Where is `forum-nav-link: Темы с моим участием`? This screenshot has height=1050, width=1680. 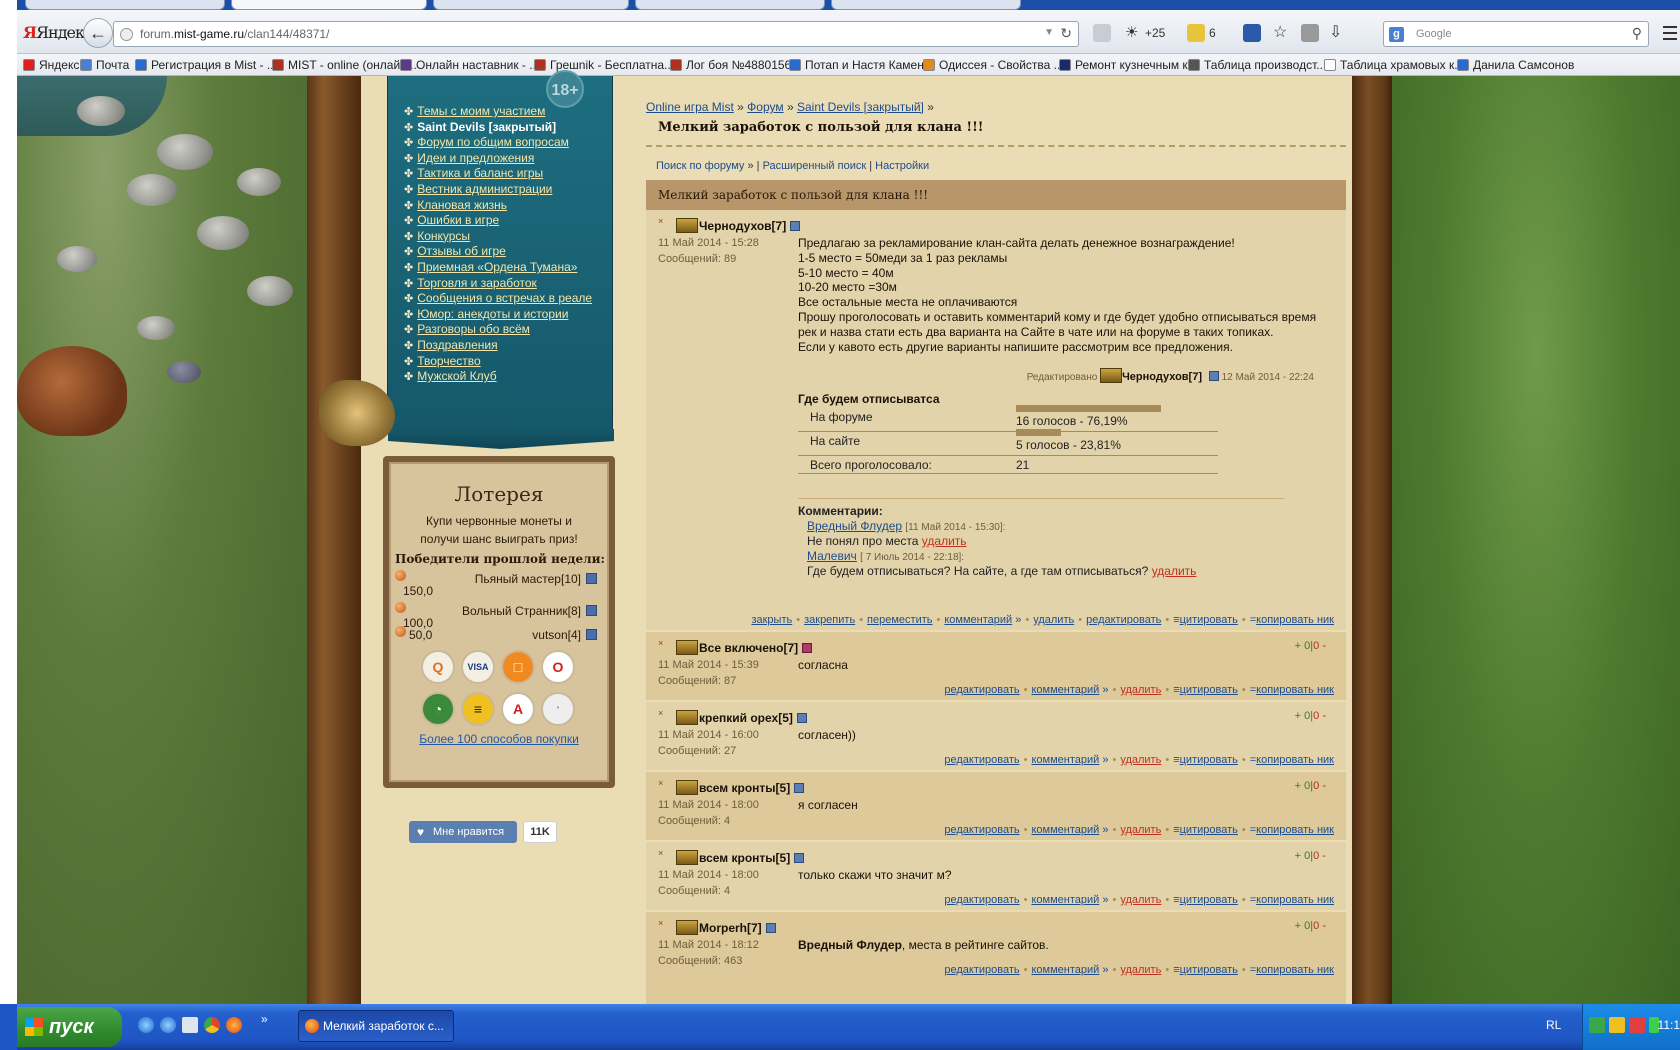 forum-nav-link: Темы с моим участием is located at coordinates (481, 111).